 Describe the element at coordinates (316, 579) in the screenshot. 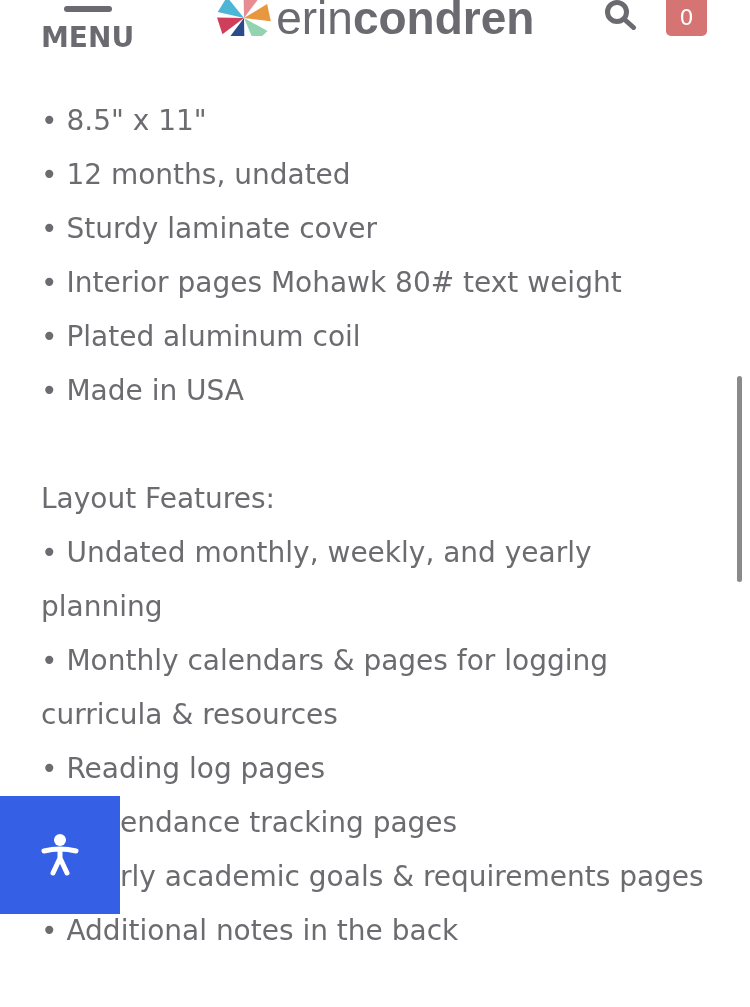

I see `feature-item: • Undated monthly, weekly, and yearly planning` at that location.